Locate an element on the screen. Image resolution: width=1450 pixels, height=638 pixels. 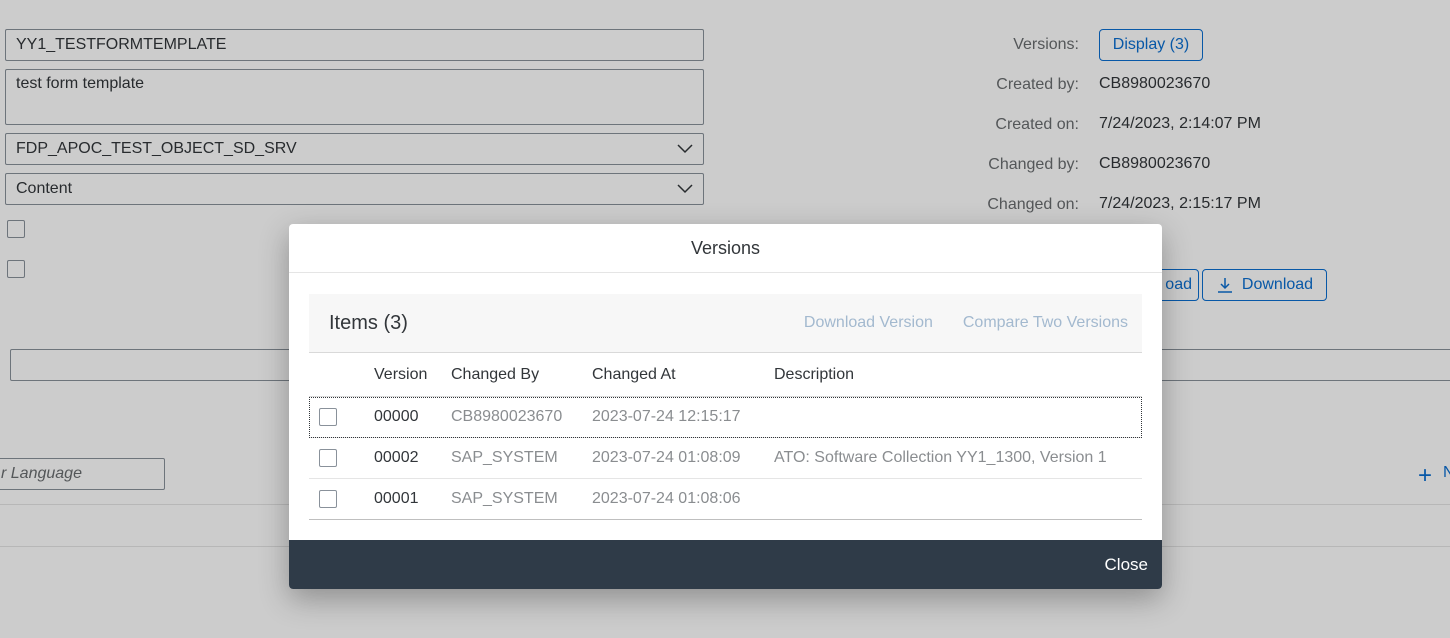
column-header-changed-by: Changed By is located at coordinates (495, 374).